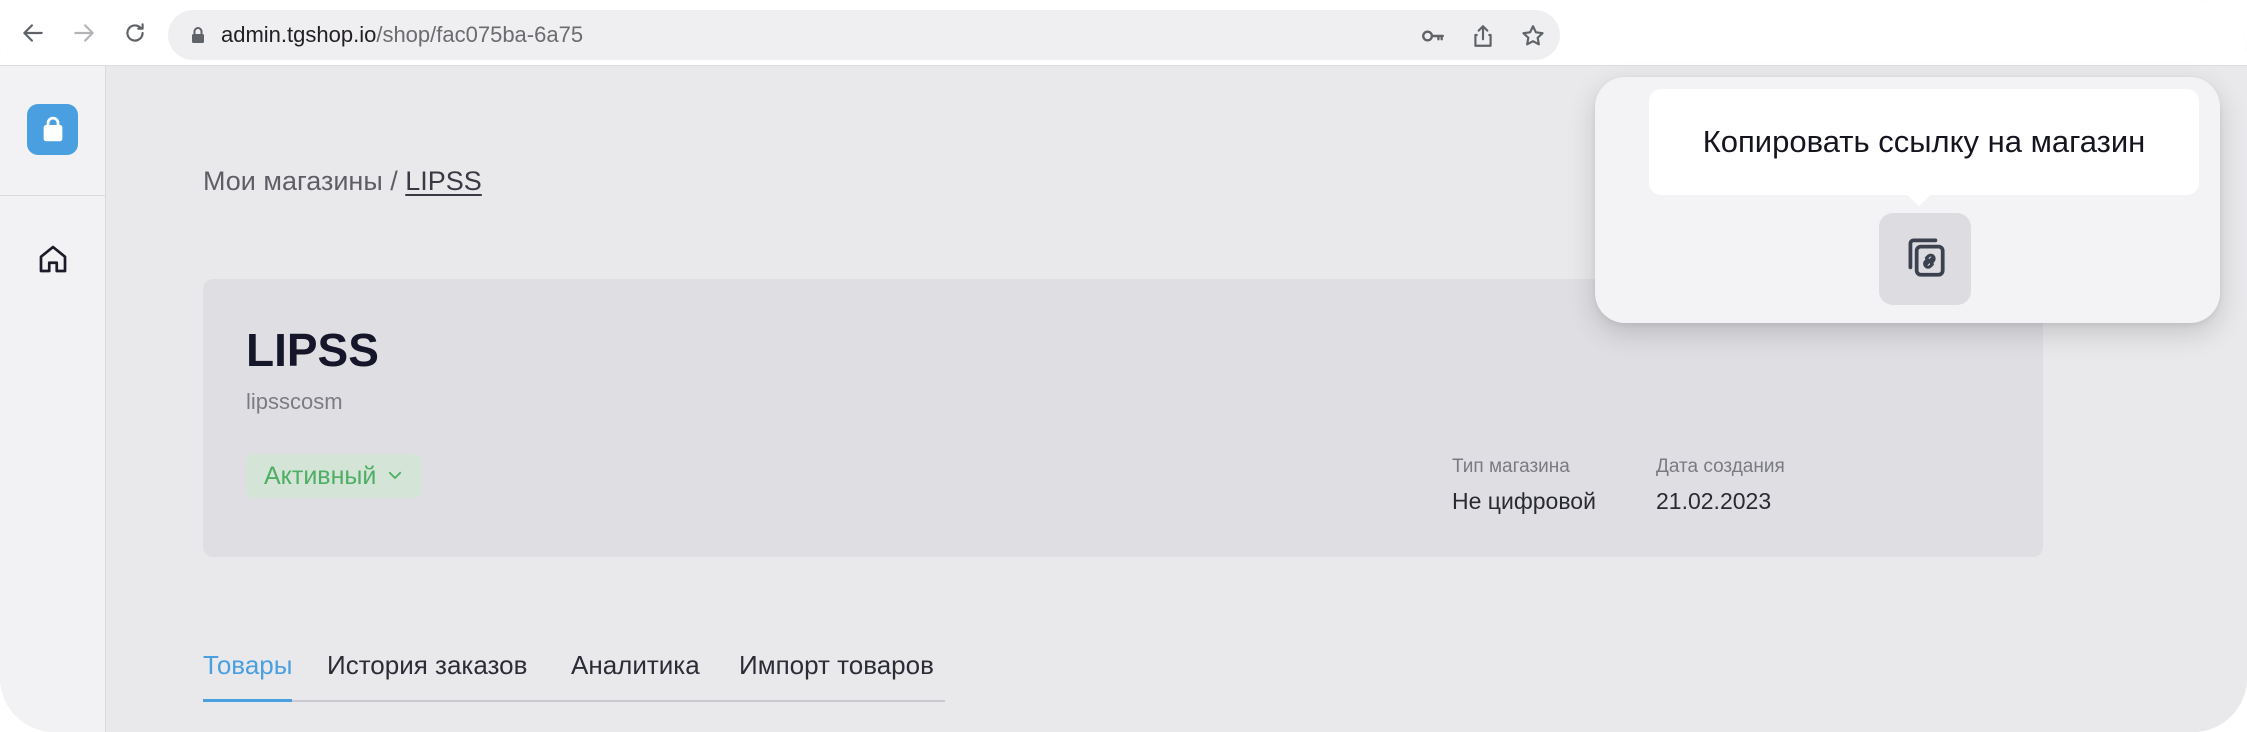 This screenshot has height=732, width=2247. Describe the element at coordinates (248, 676) in the screenshot. I see `tab-products: Товары` at that location.